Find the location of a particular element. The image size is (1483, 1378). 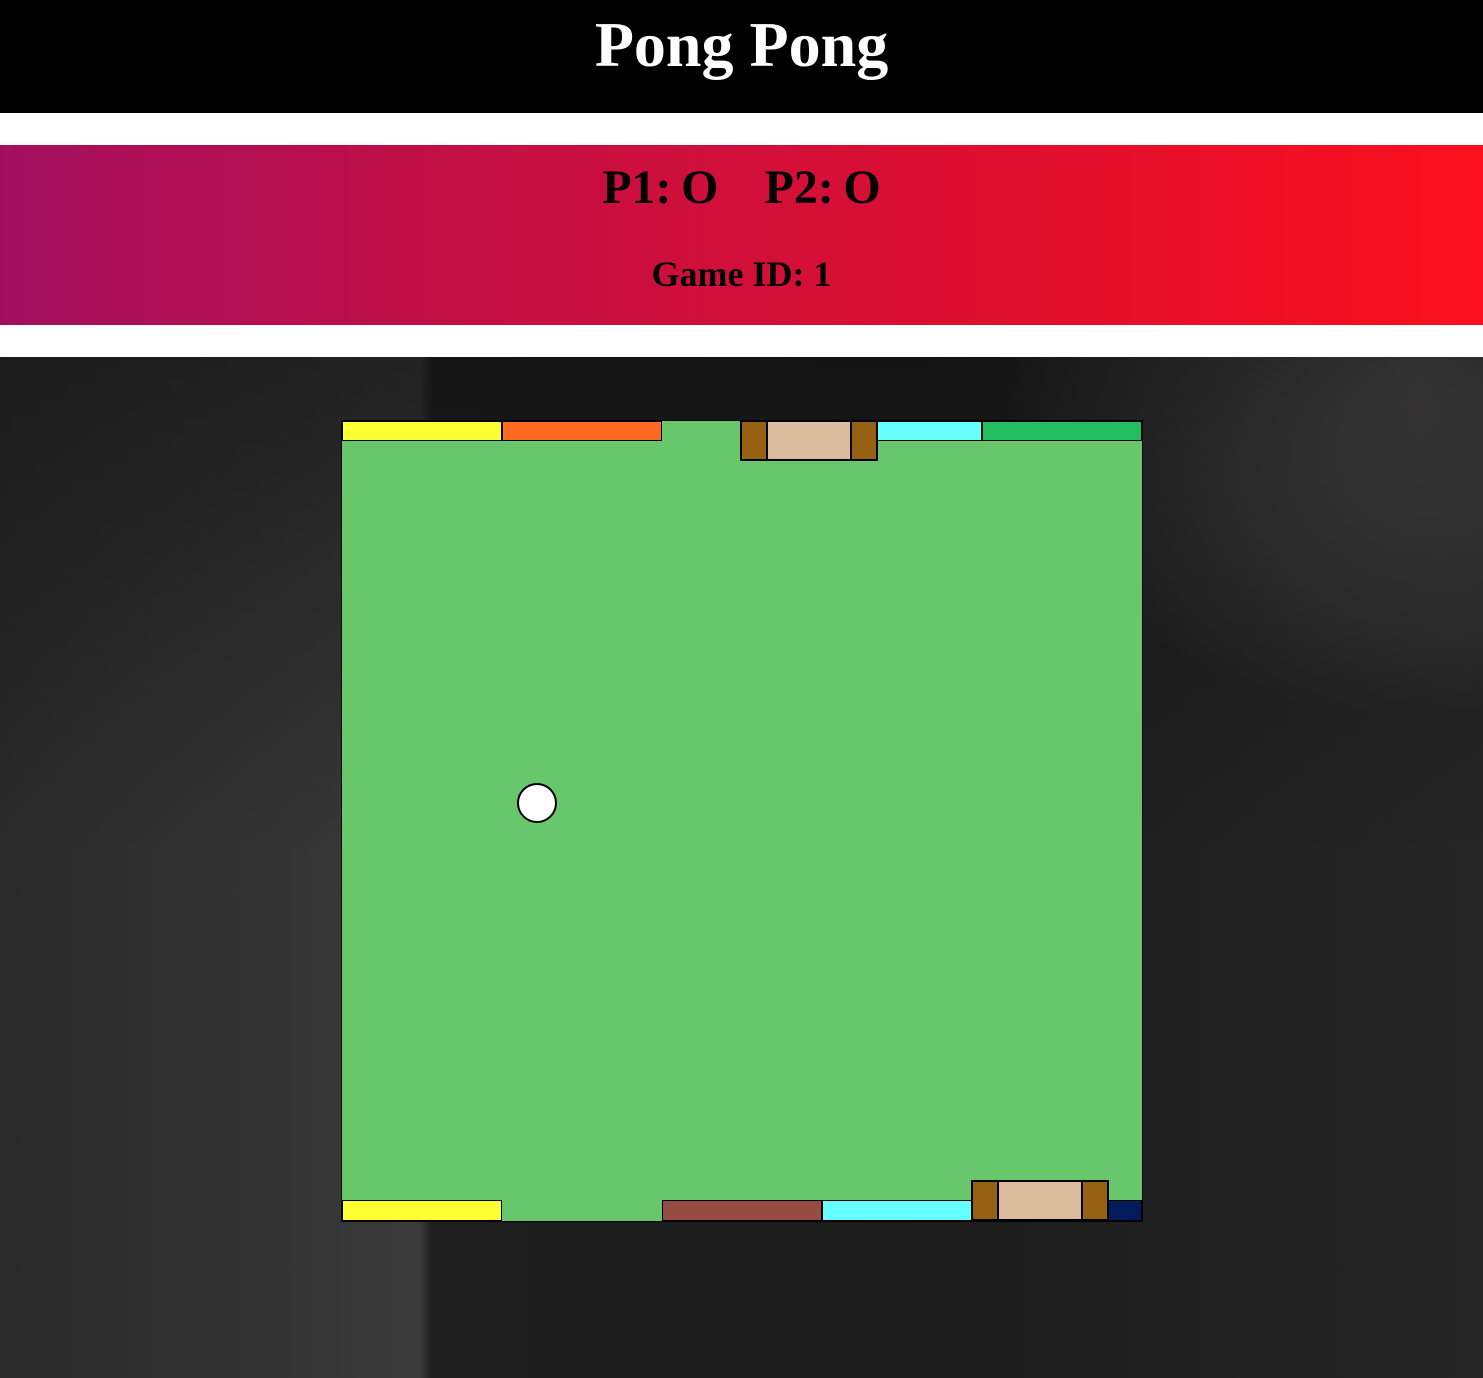

bottom-paddle-left-cap is located at coordinates (986, 1200).